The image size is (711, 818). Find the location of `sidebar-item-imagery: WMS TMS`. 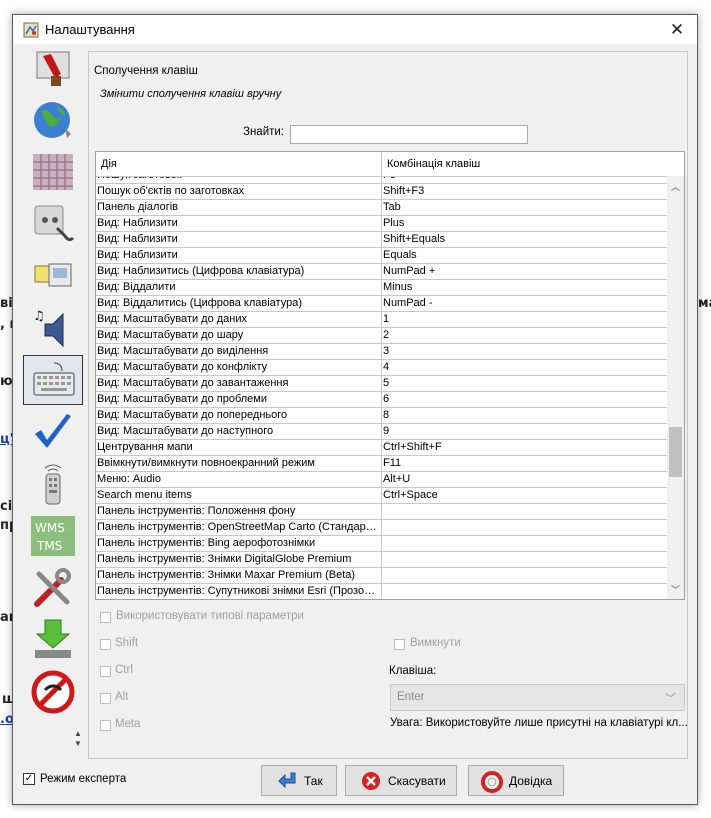

sidebar-item-imagery: WMS TMS is located at coordinates (53, 536).